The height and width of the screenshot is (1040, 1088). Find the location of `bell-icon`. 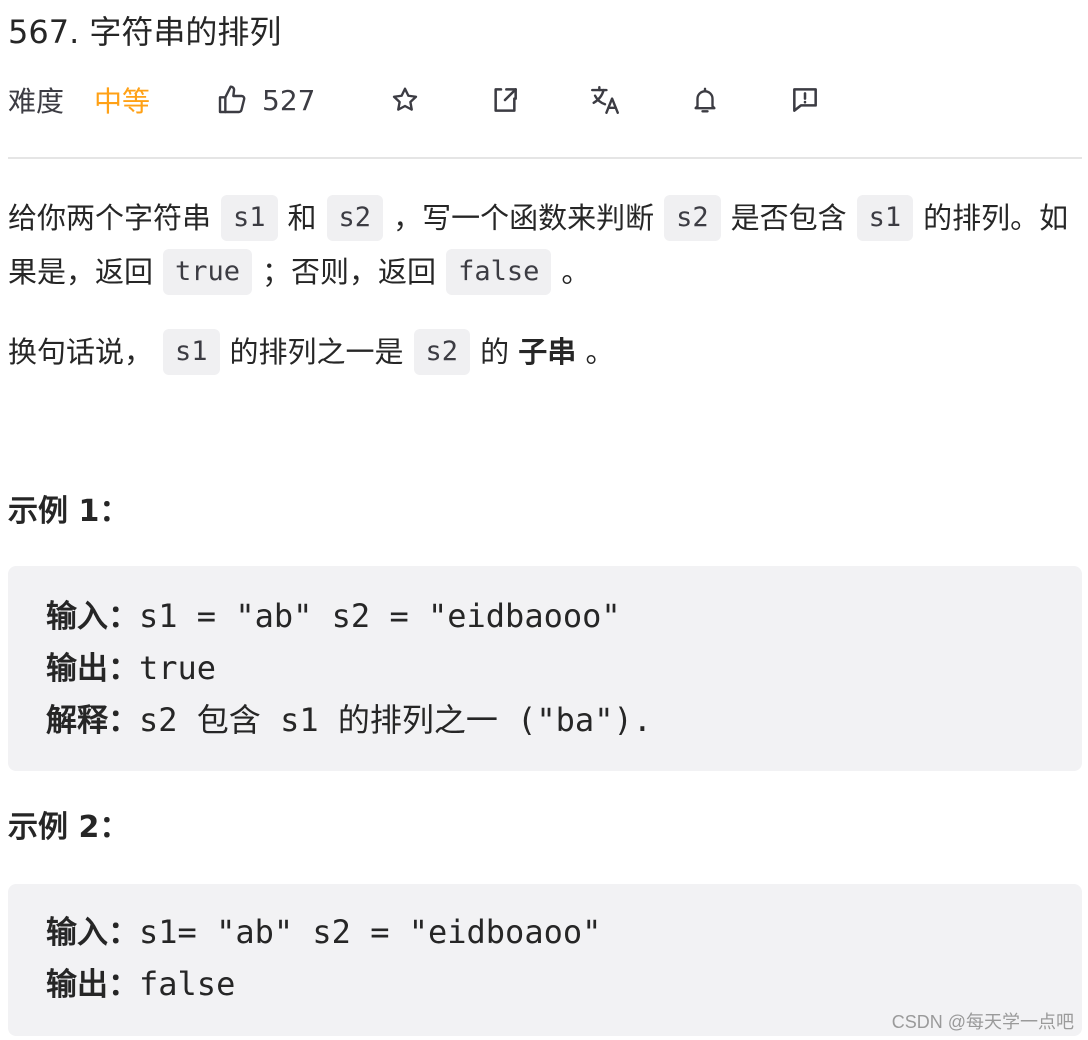

bell-icon is located at coordinates (705, 100).